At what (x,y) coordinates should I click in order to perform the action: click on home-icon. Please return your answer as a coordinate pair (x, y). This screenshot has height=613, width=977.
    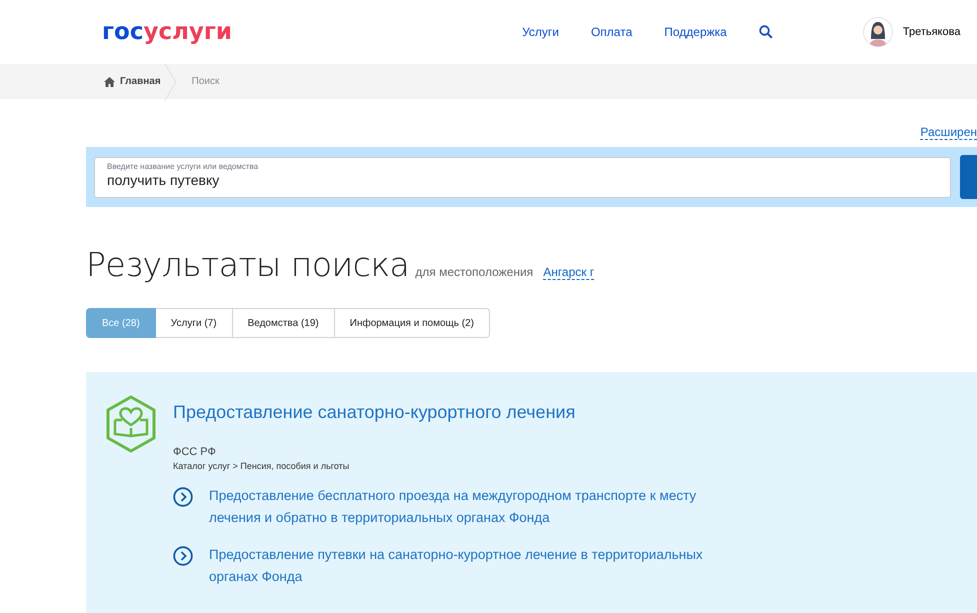
    Looking at the image, I should click on (109, 81).